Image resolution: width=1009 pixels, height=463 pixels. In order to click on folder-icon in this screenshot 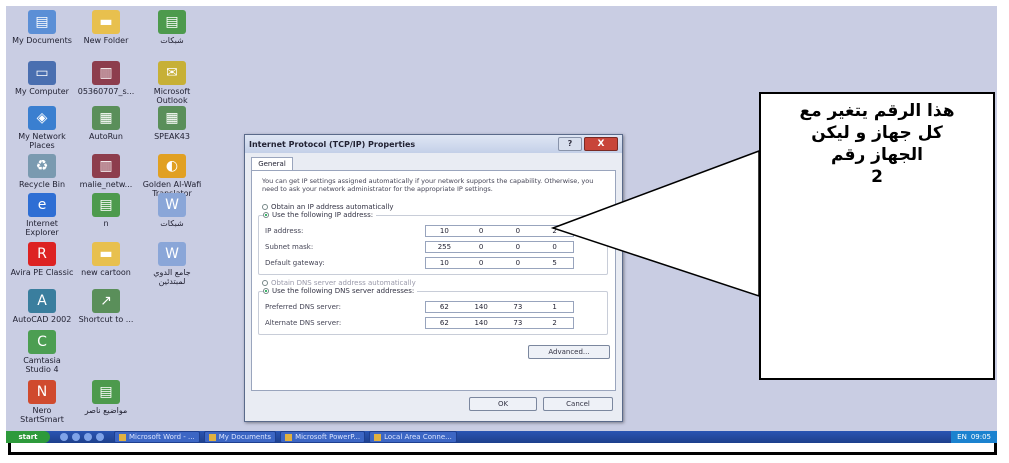, I will do `click(212, 437)`.